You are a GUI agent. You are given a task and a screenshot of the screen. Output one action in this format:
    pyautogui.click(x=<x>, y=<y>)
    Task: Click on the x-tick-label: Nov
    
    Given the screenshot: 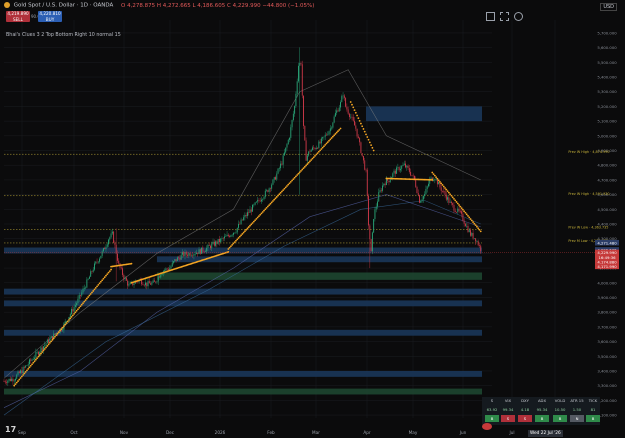 What is the action you would take?
    pyautogui.click(x=124, y=432)
    